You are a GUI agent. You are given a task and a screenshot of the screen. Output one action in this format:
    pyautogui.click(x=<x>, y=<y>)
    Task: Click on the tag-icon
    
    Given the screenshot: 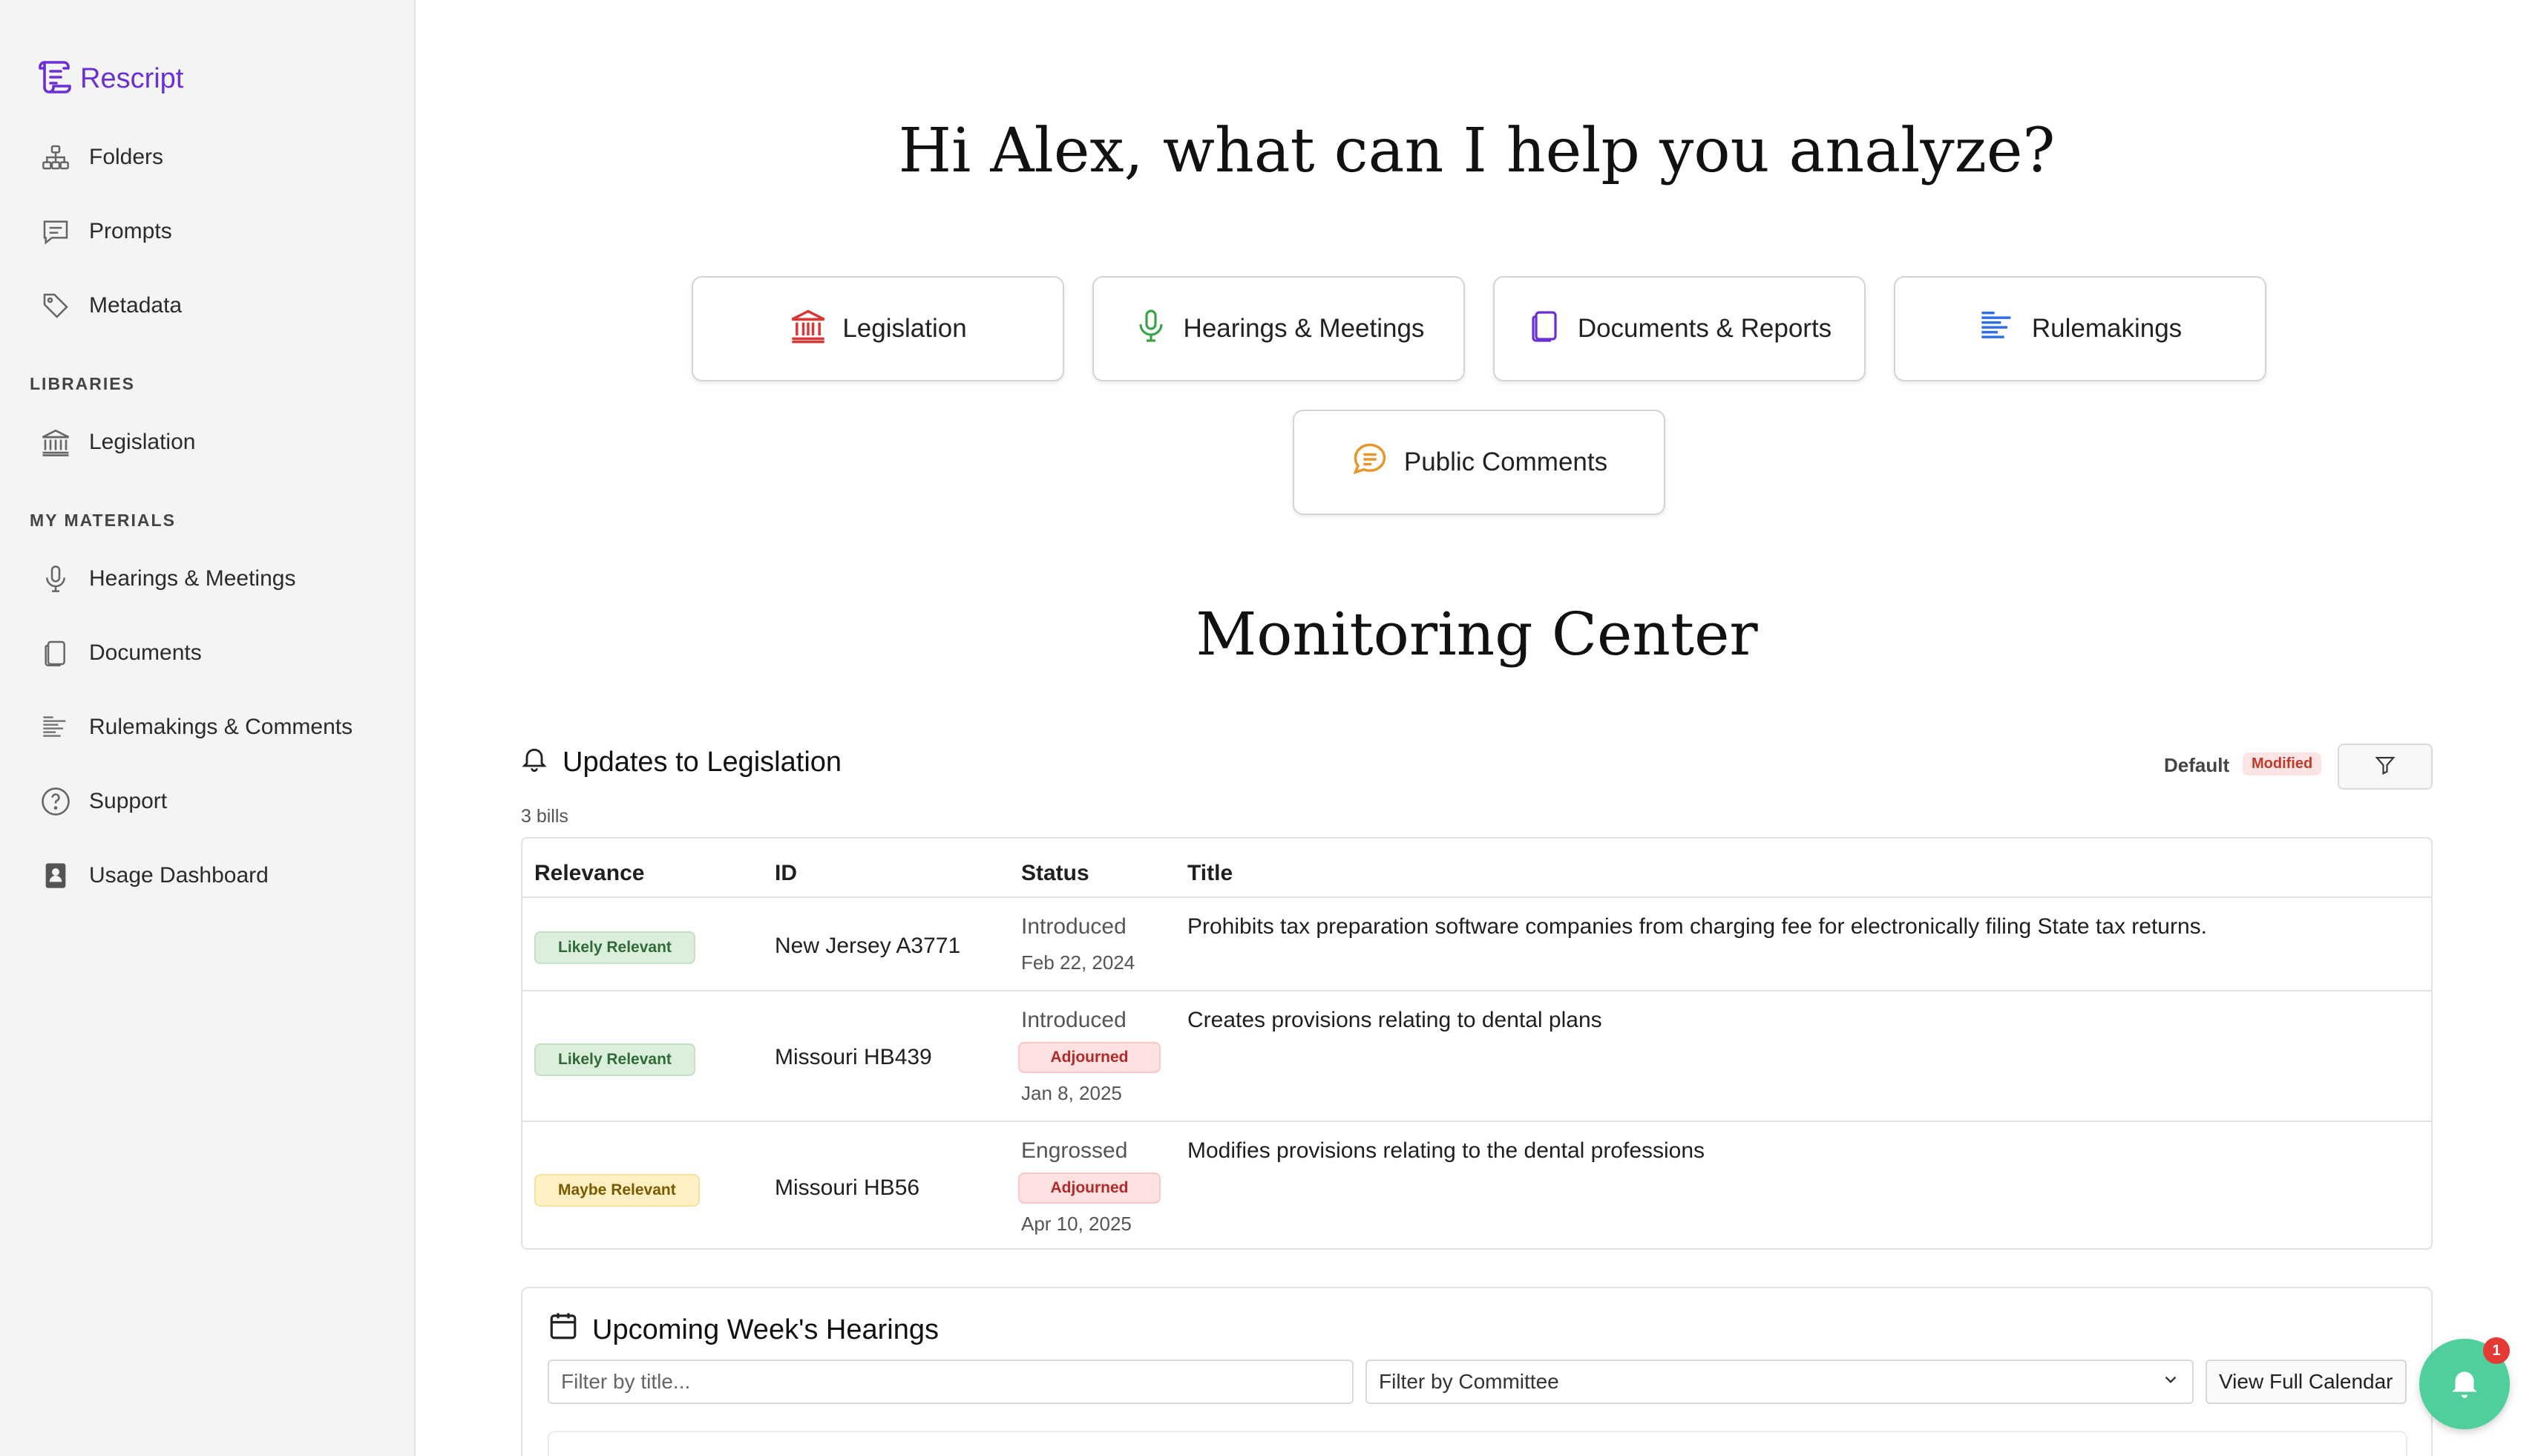 What is the action you would take?
    pyautogui.click(x=56, y=306)
    